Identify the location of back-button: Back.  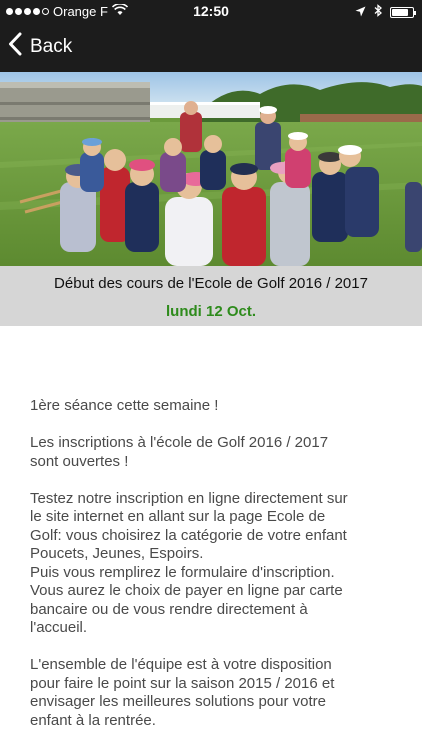
(40, 47).